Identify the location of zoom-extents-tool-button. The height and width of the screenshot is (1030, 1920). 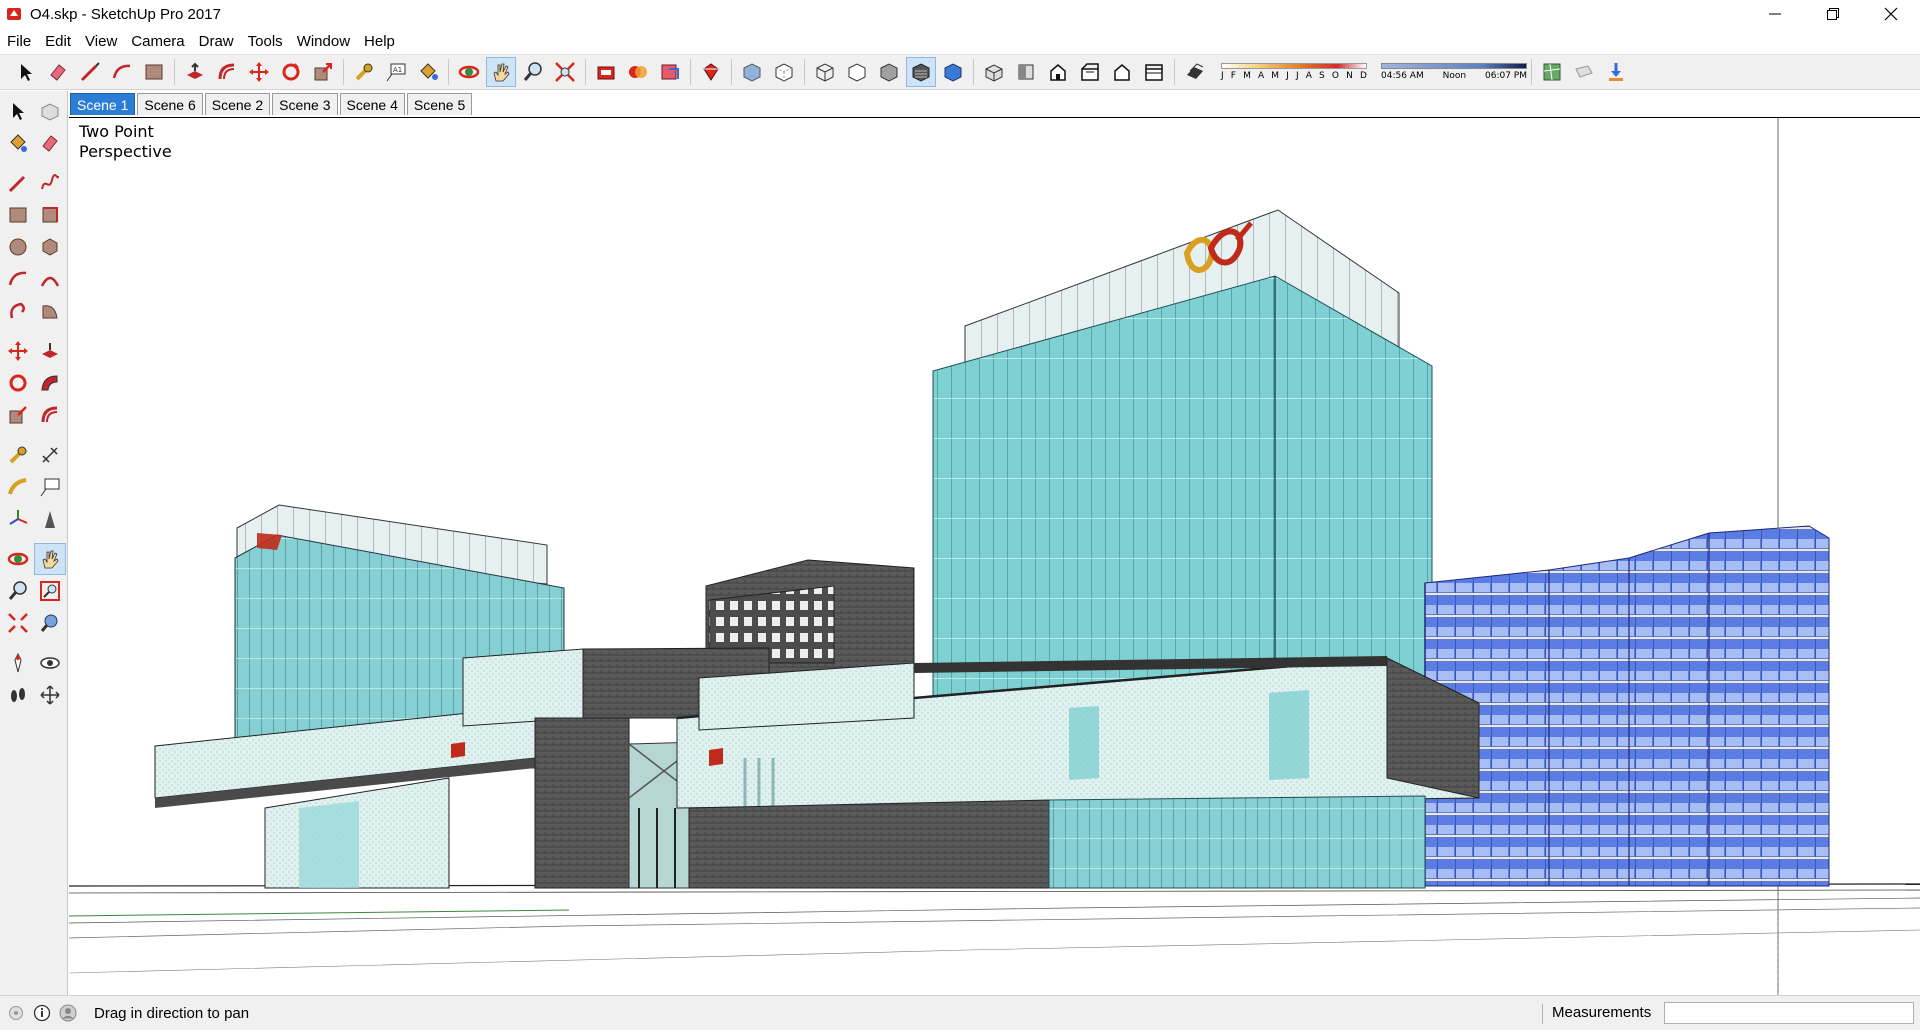
(565, 72).